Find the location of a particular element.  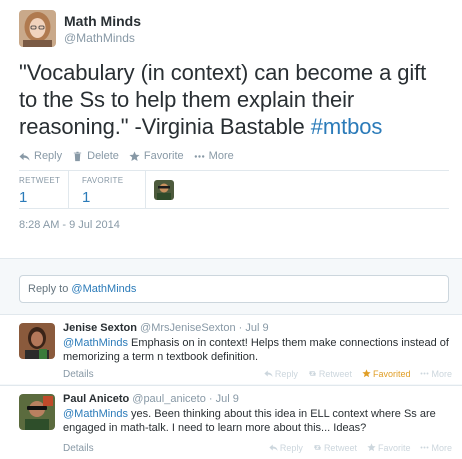

reply-author-meta: @MrsJeniseSexton · Jul 9 is located at coordinates (202, 328).